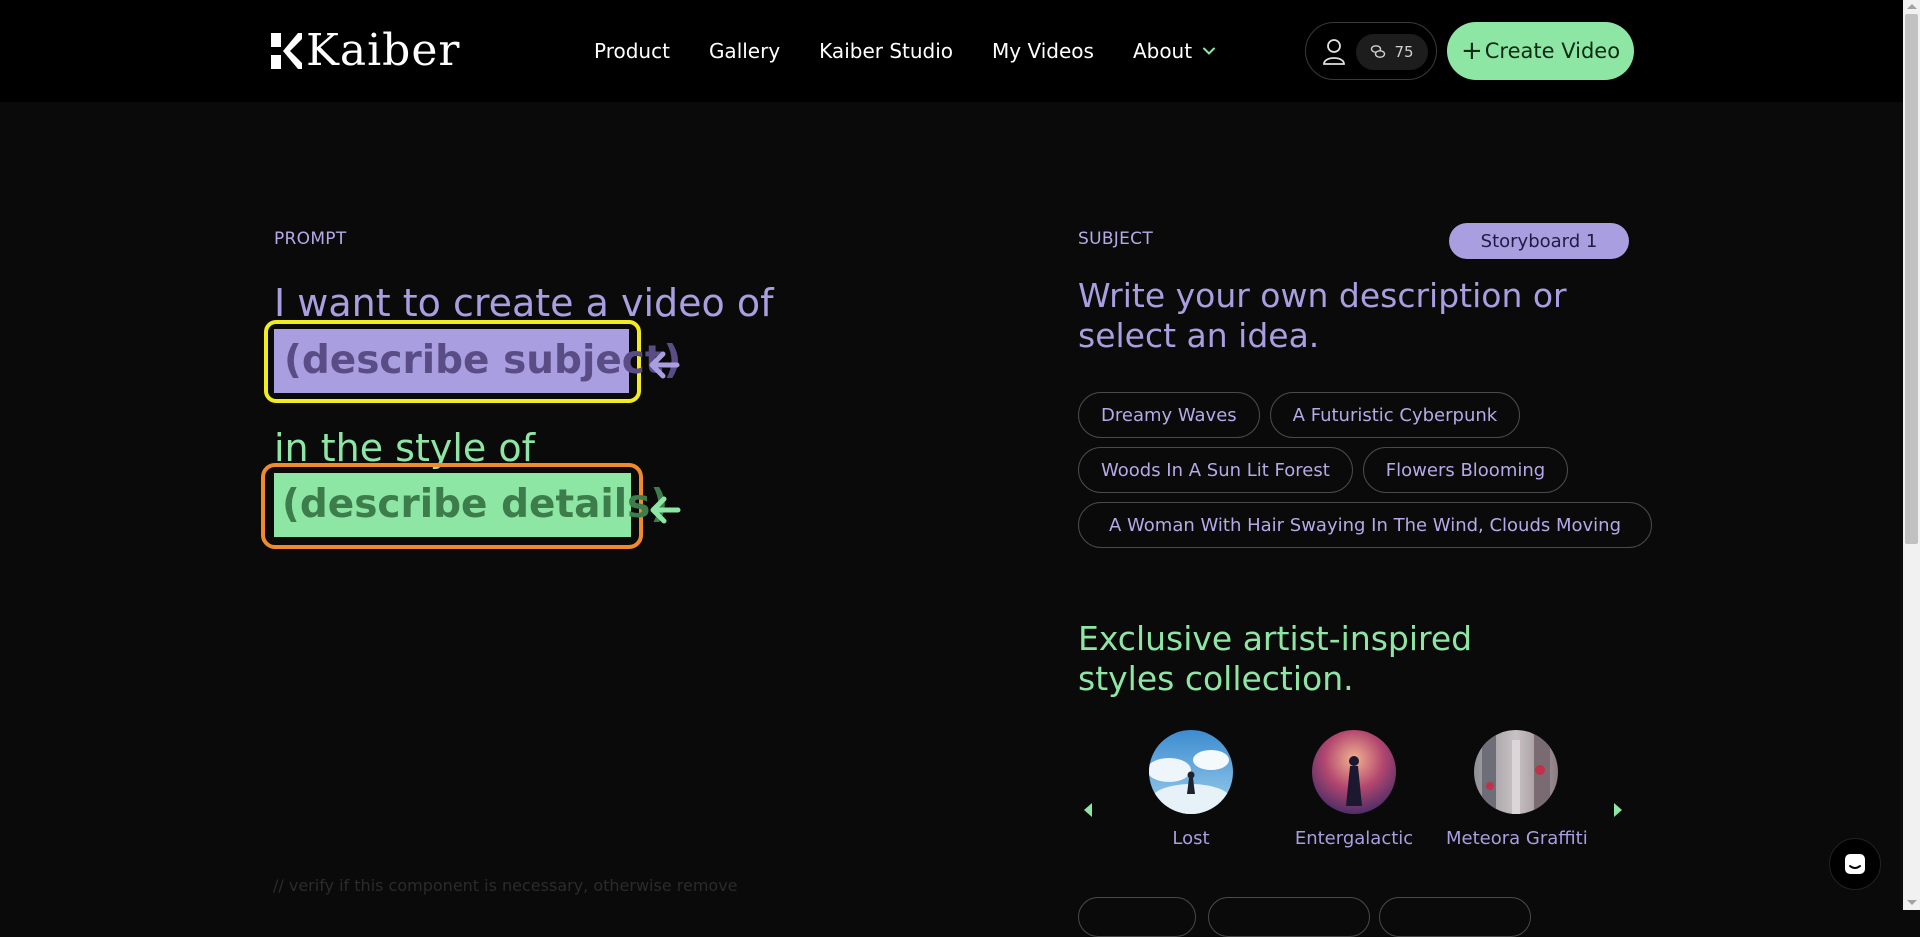  Describe the element at coordinates (632, 51) in the screenshot. I see `nav-product: Product` at that location.